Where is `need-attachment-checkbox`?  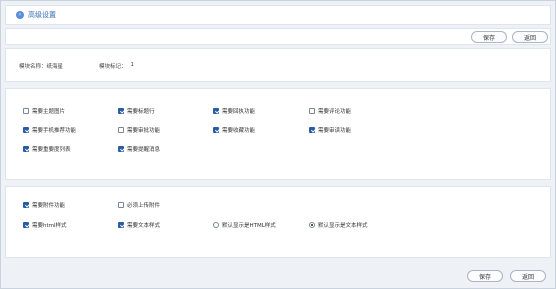 need-attachment-checkbox is located at coordinates (26, 205).